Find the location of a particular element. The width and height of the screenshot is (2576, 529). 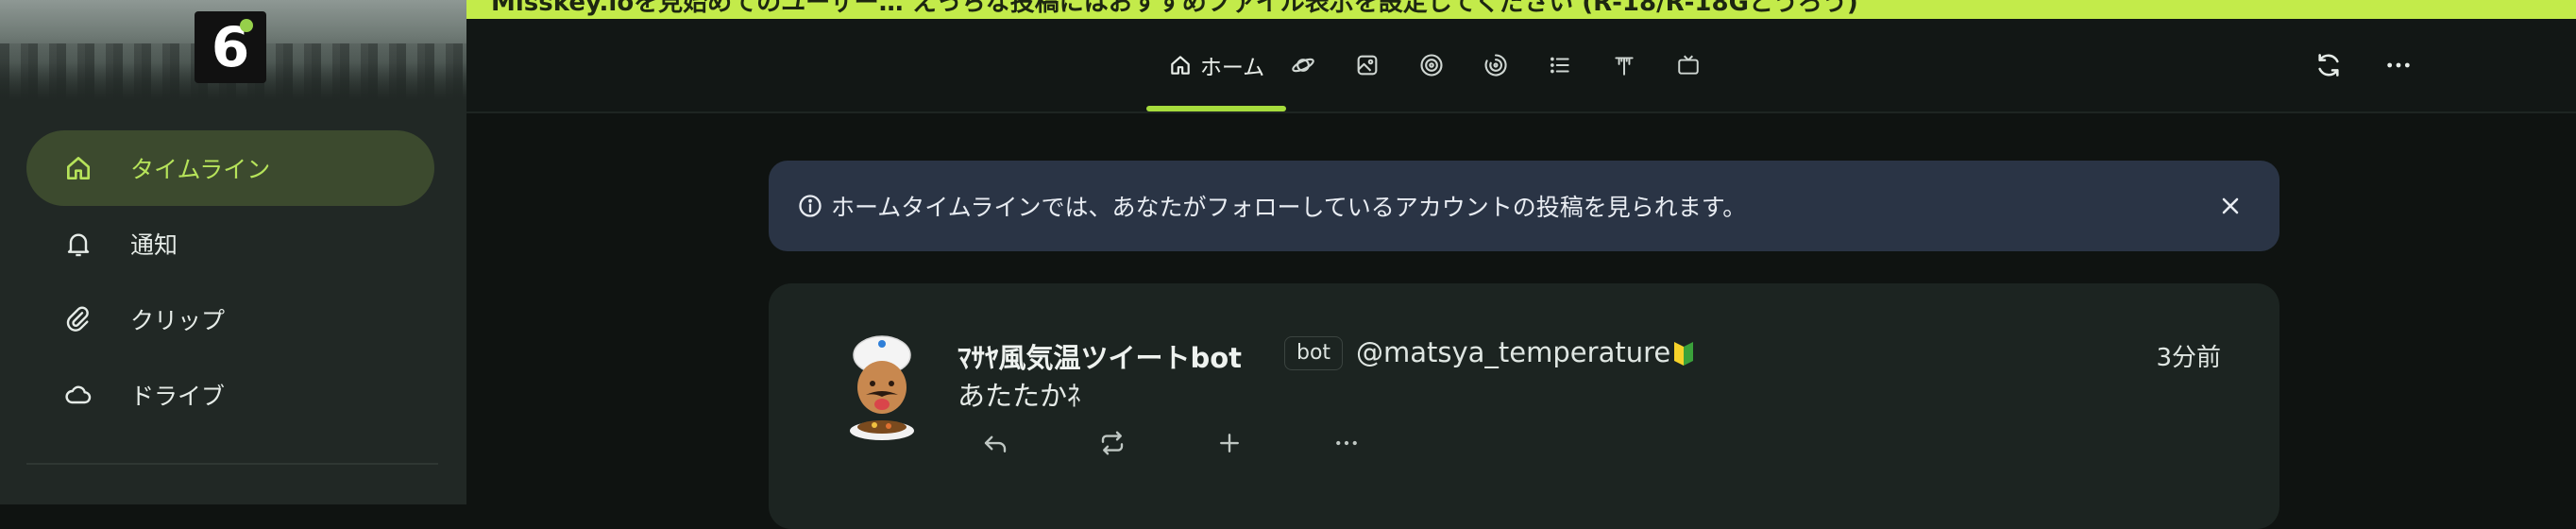

logo-dot is located at coordinates (246, 25).